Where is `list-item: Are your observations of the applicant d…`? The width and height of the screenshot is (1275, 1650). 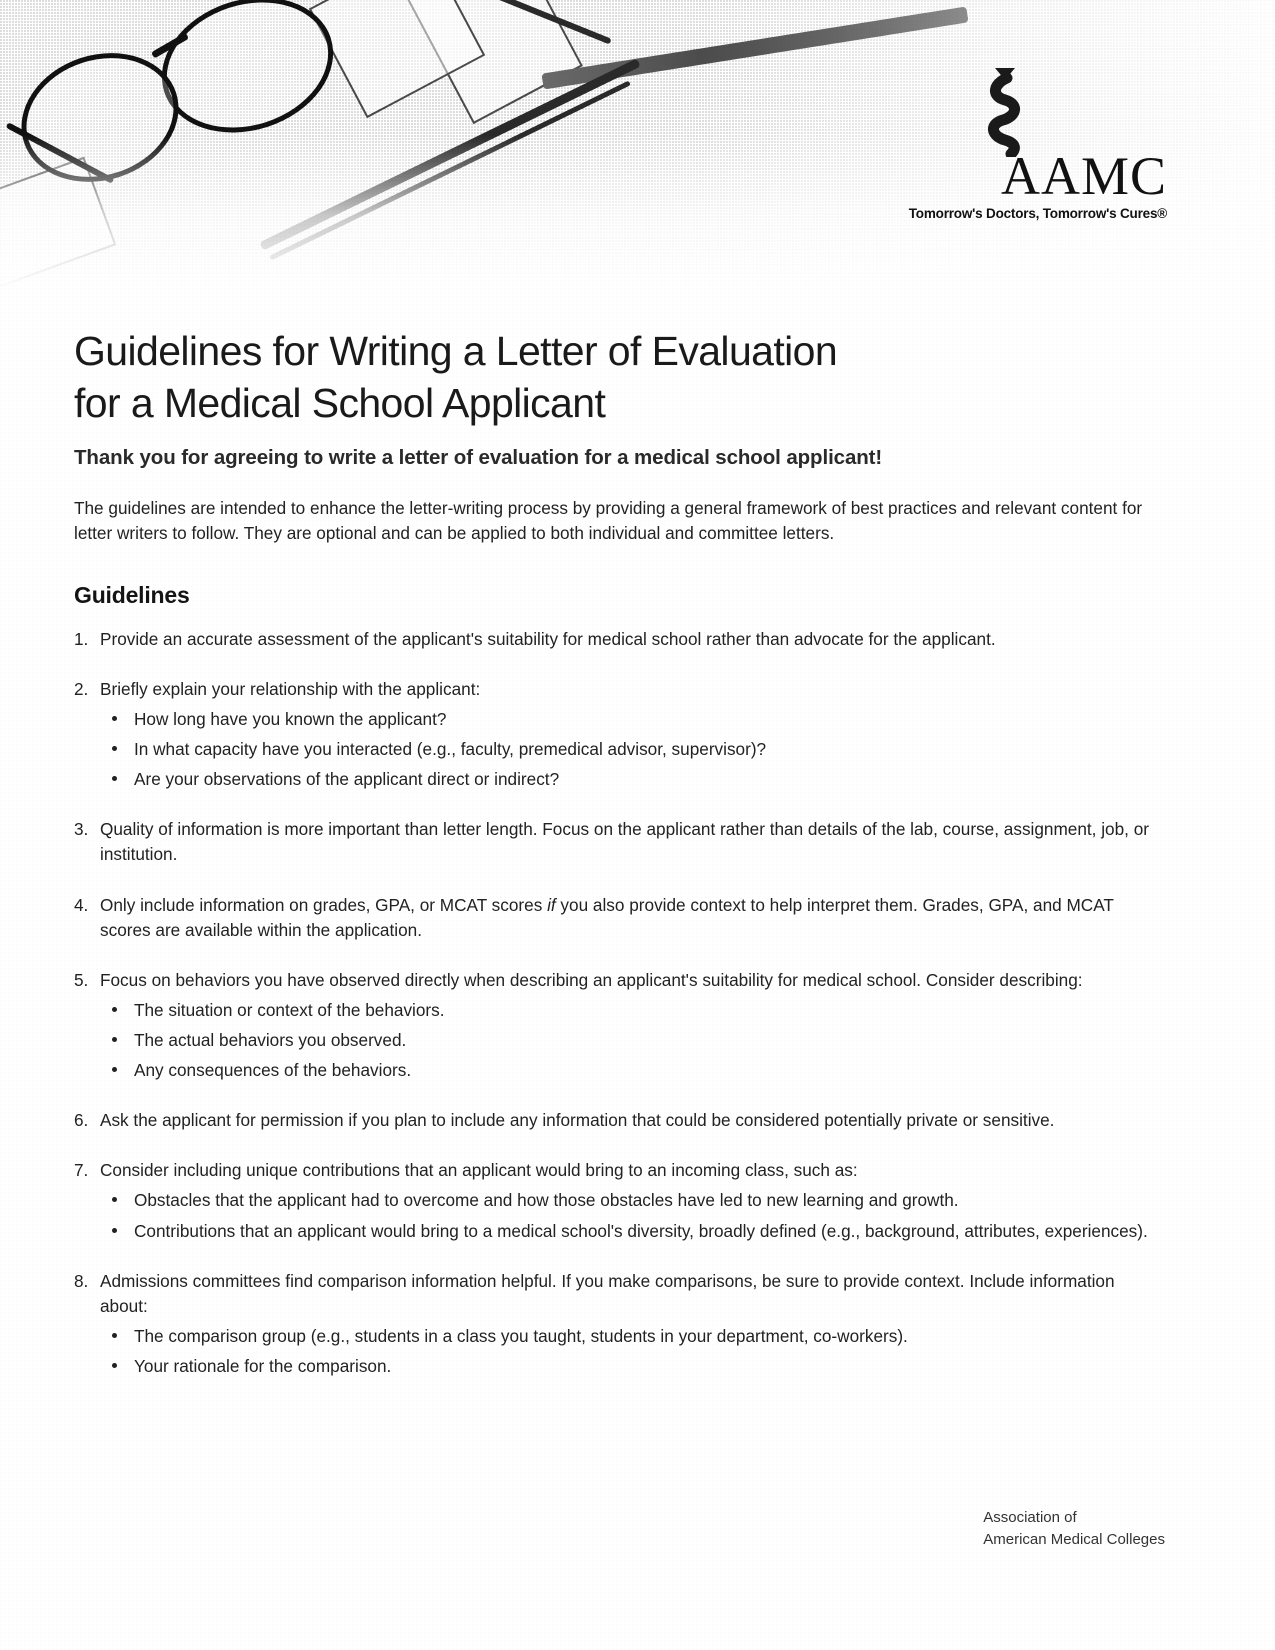 list-item: Are your observations of the applicant d… is located at coordinates (627, 779).